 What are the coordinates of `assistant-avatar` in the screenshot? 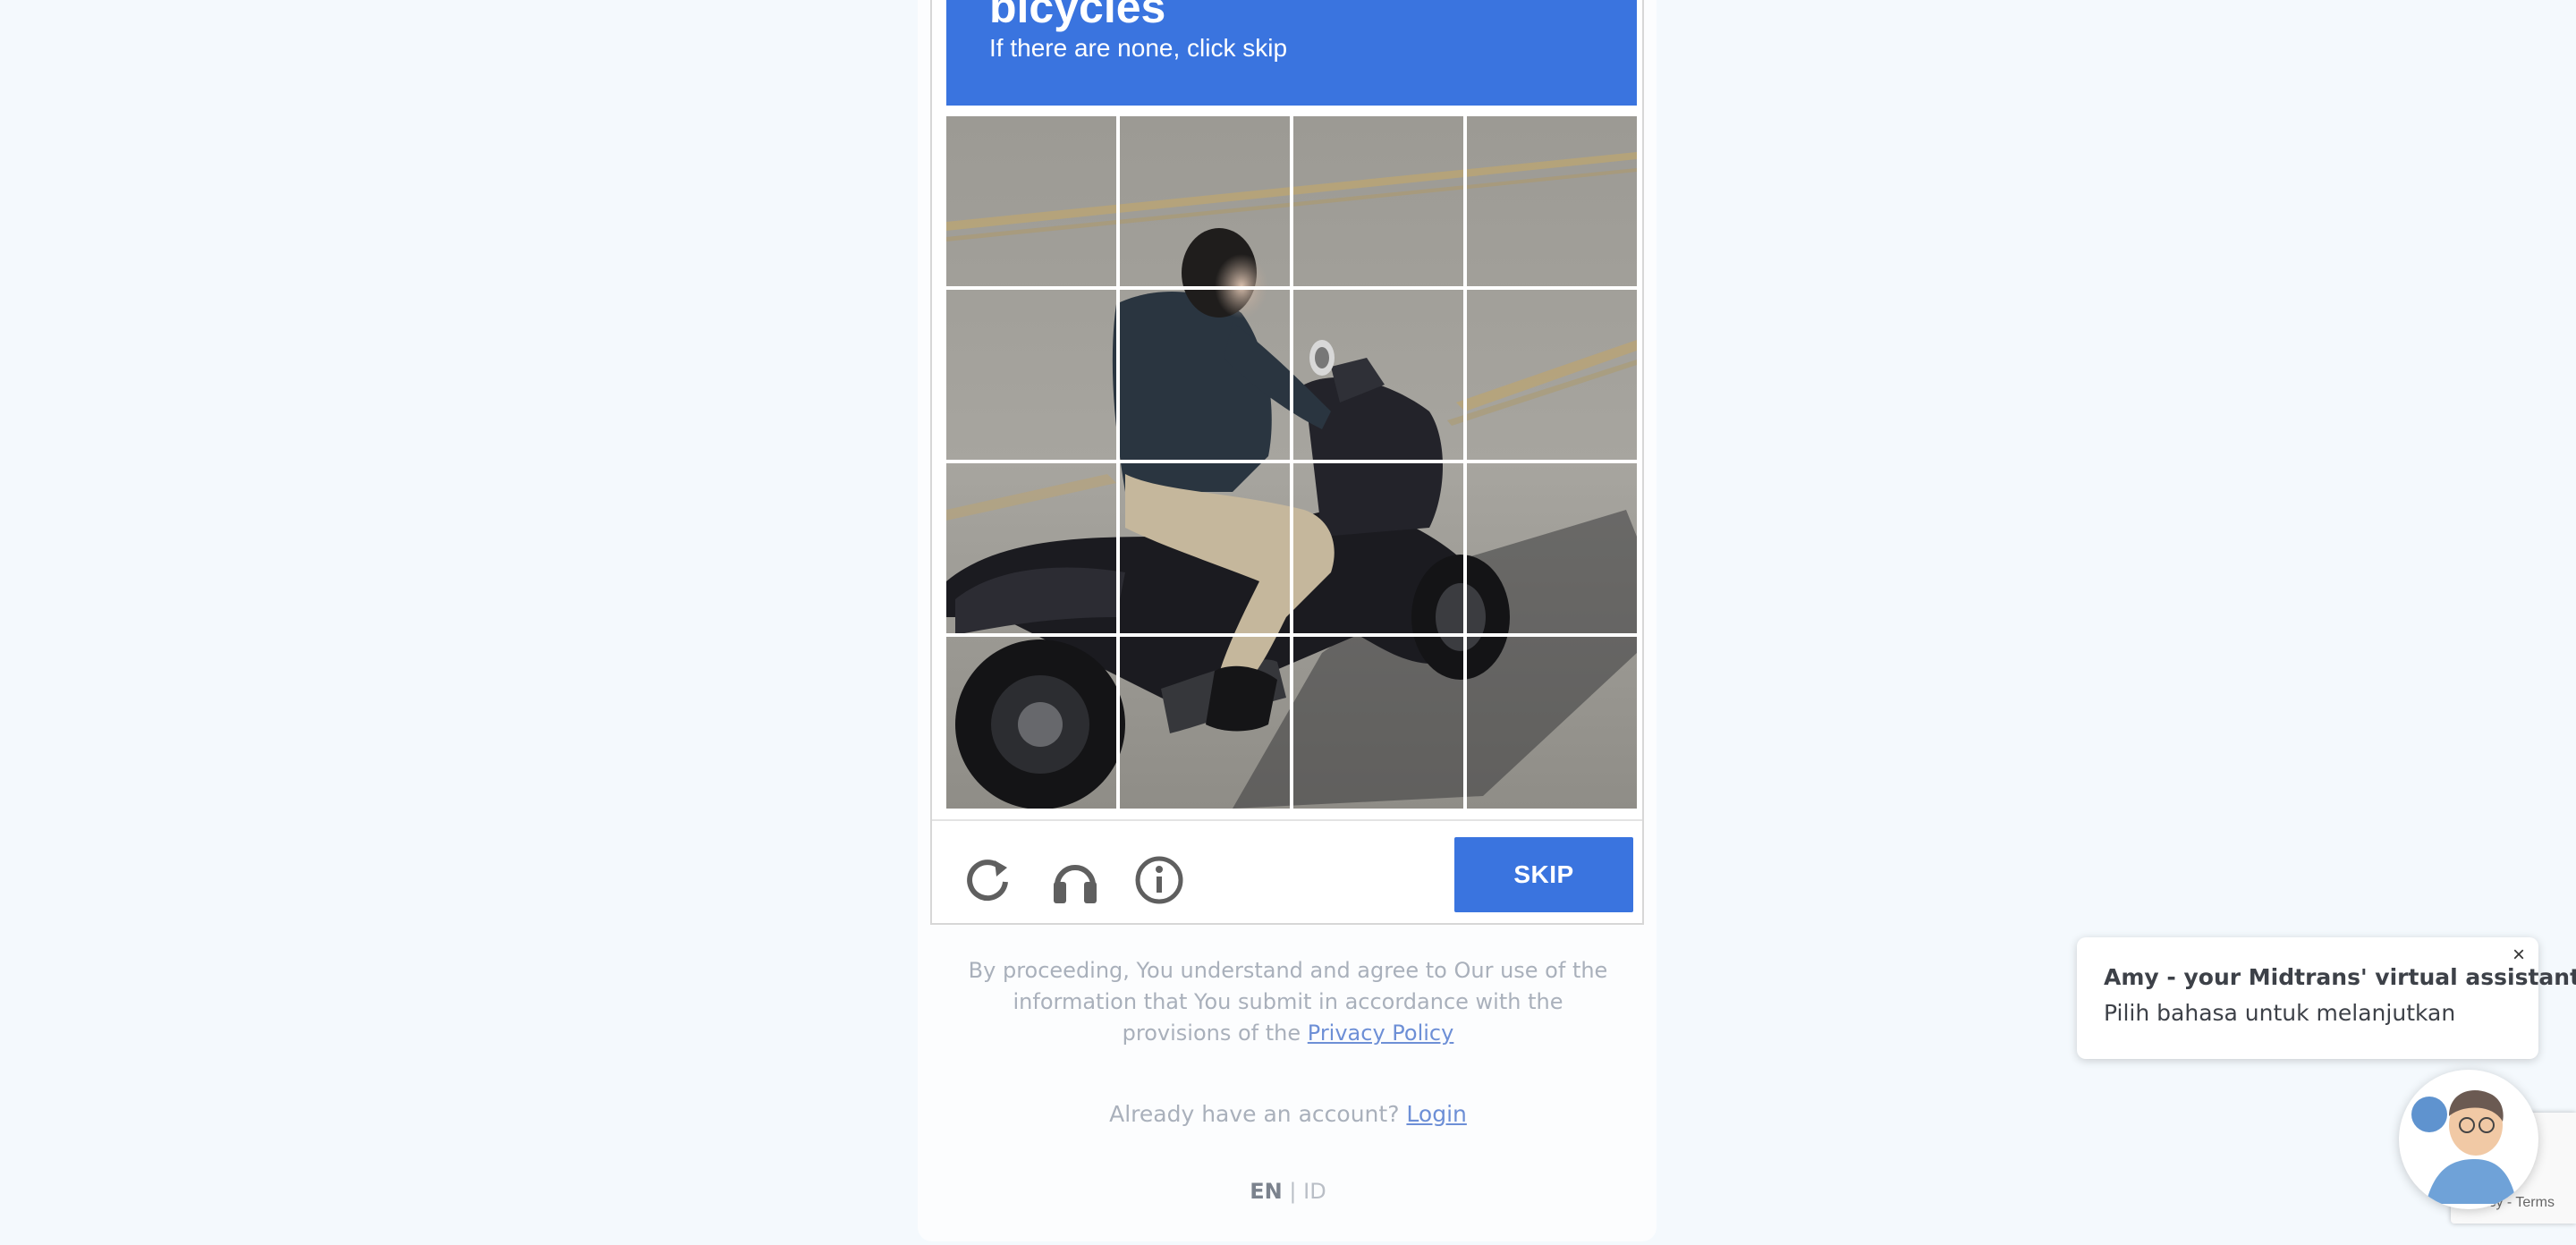 It's located at (2468, 1140).